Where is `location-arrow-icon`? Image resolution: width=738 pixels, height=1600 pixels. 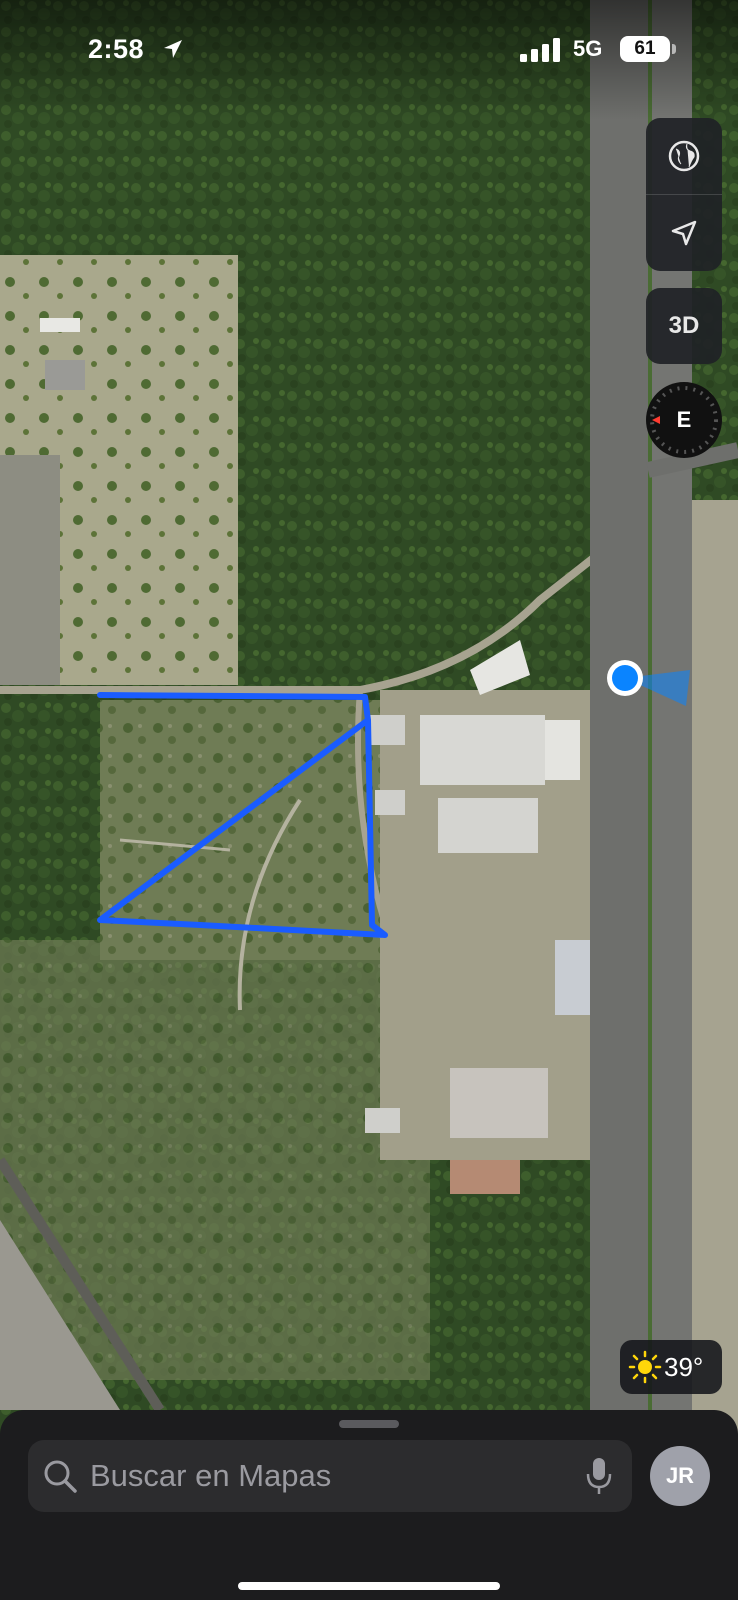
location-arrow-icon is located at coordinates (684, 233).